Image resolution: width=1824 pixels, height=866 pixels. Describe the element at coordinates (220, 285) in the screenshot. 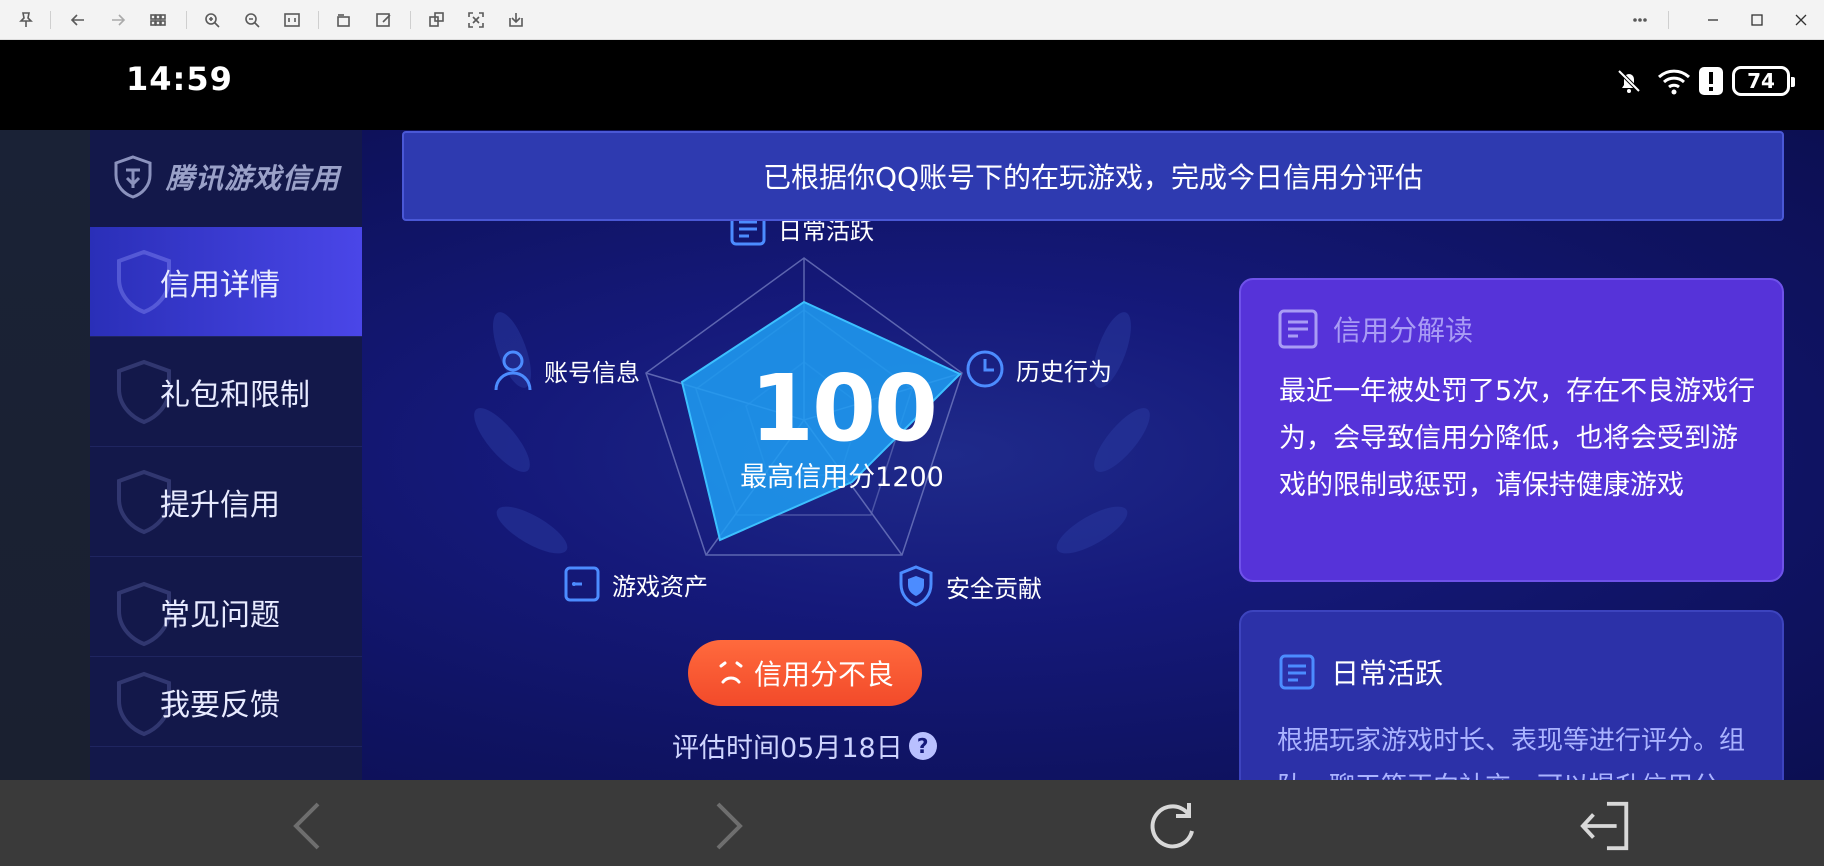

I see `sidebar-item-label: 信用详情` at that location.